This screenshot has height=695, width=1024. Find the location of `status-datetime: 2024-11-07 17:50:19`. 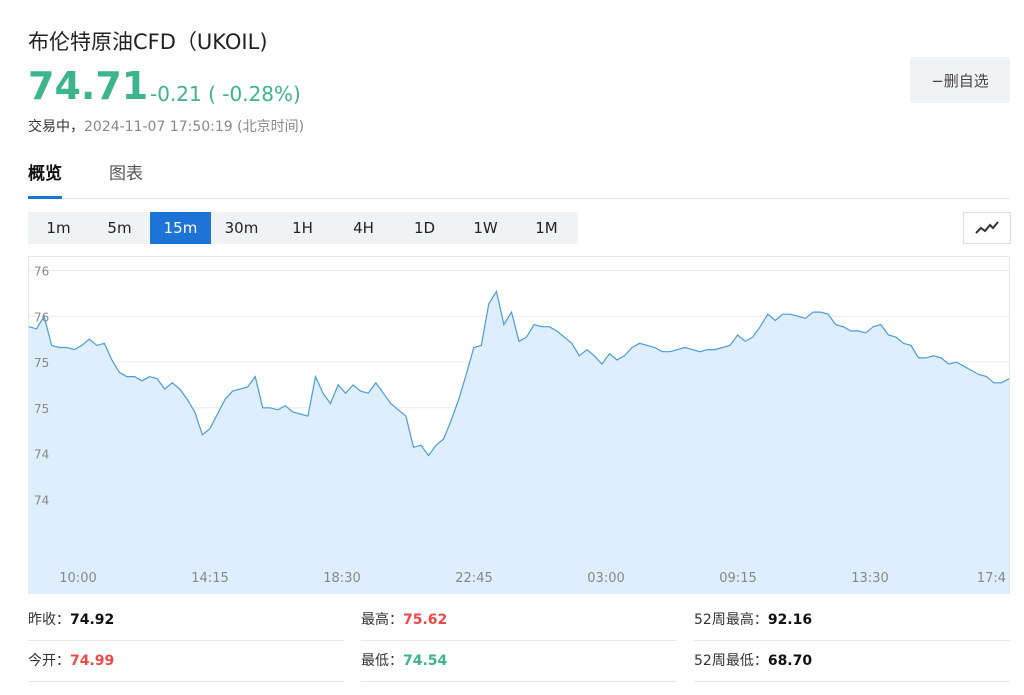

status-datetime: 2024-11-07 17:50:19 is located at coordinates (158, 127).